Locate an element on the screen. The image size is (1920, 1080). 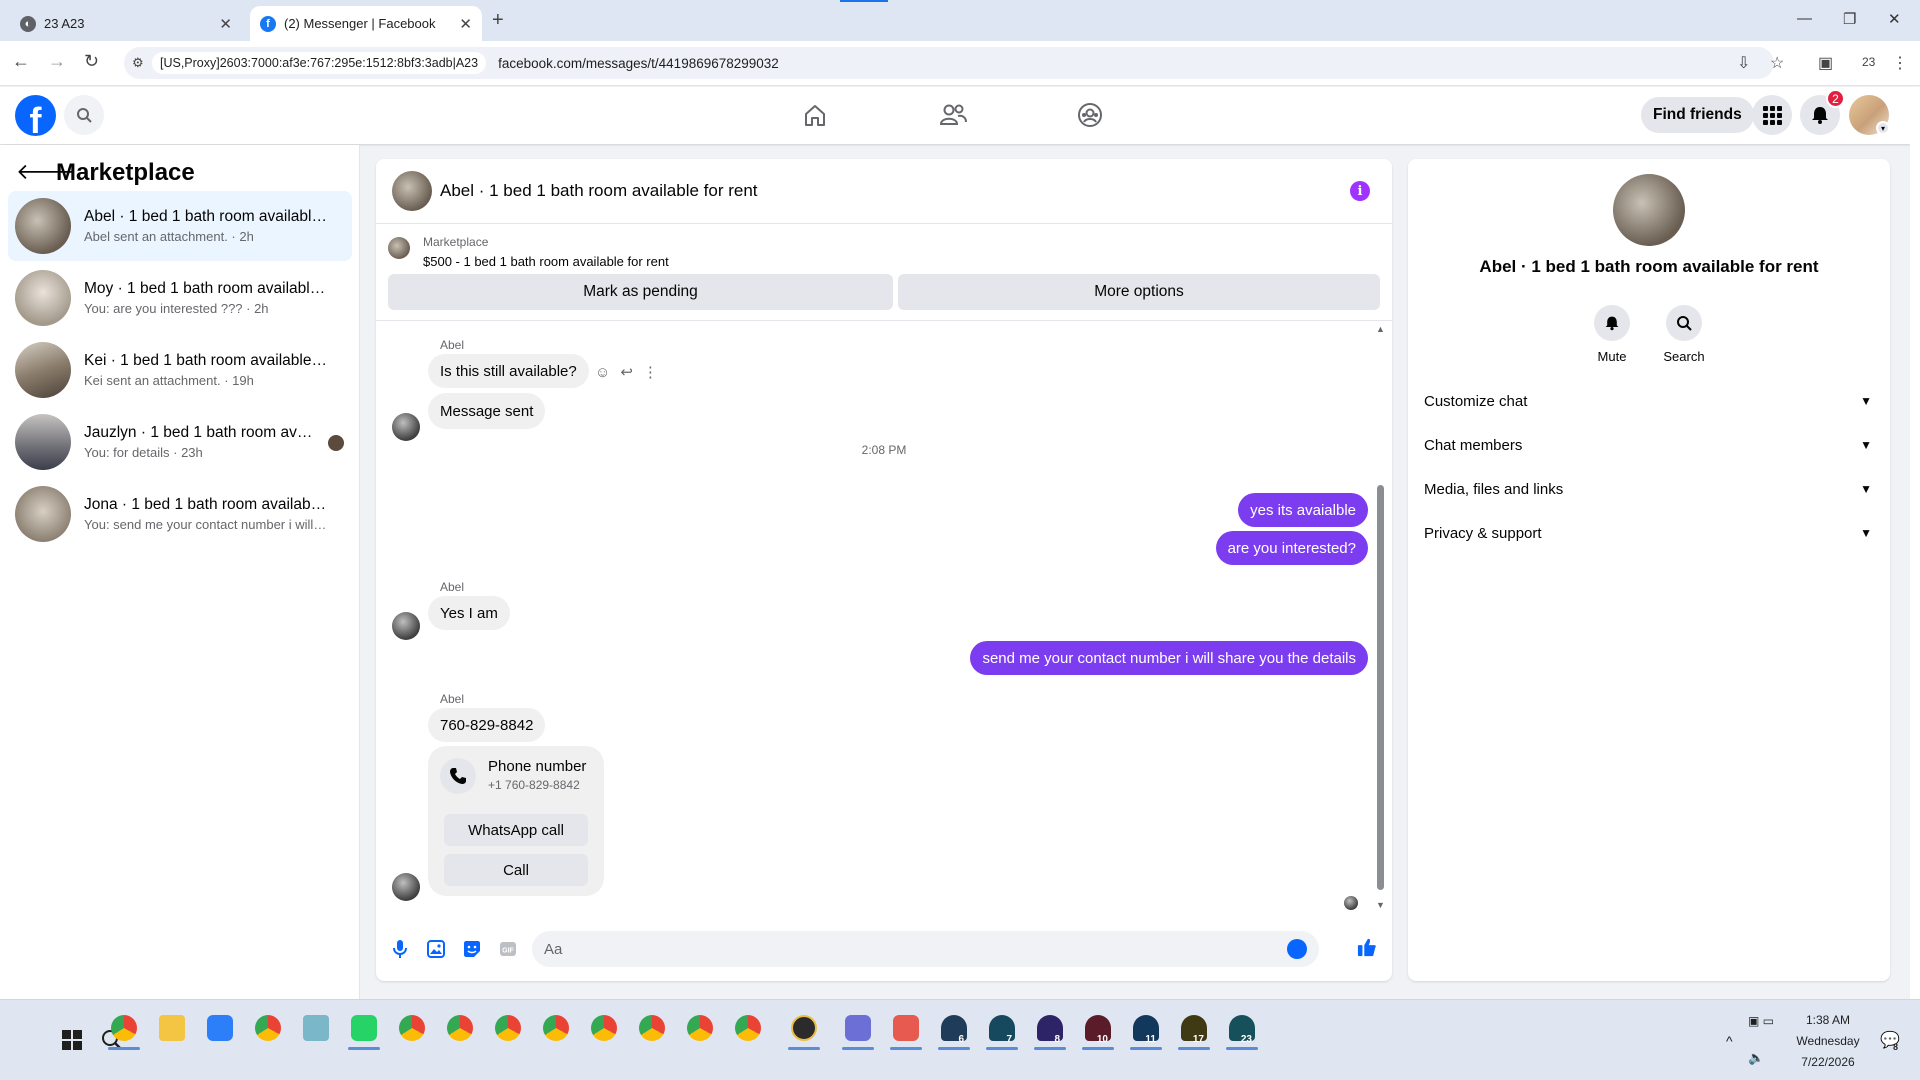
message-bubble: 760-829-8842 is located at coordinates (487, 725).